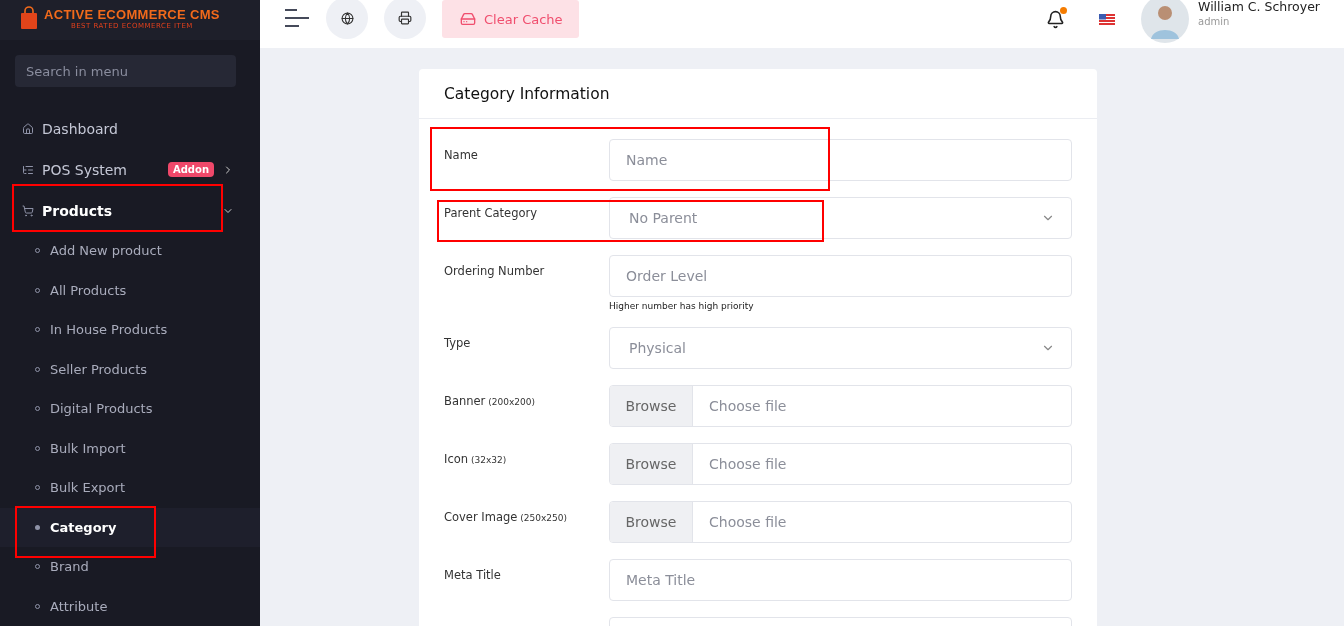 This screenshot has width=1344, height=626. Describe the element at coordinates (130, 290) in the screenshot. I see `submenu-item: All Products` at that location.